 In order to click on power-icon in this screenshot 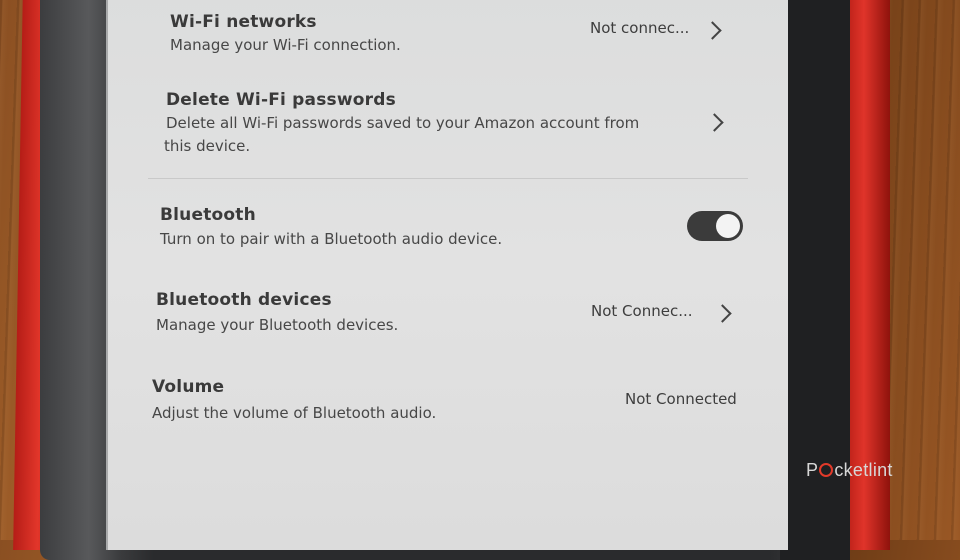, I will do `click(826, 470)`.